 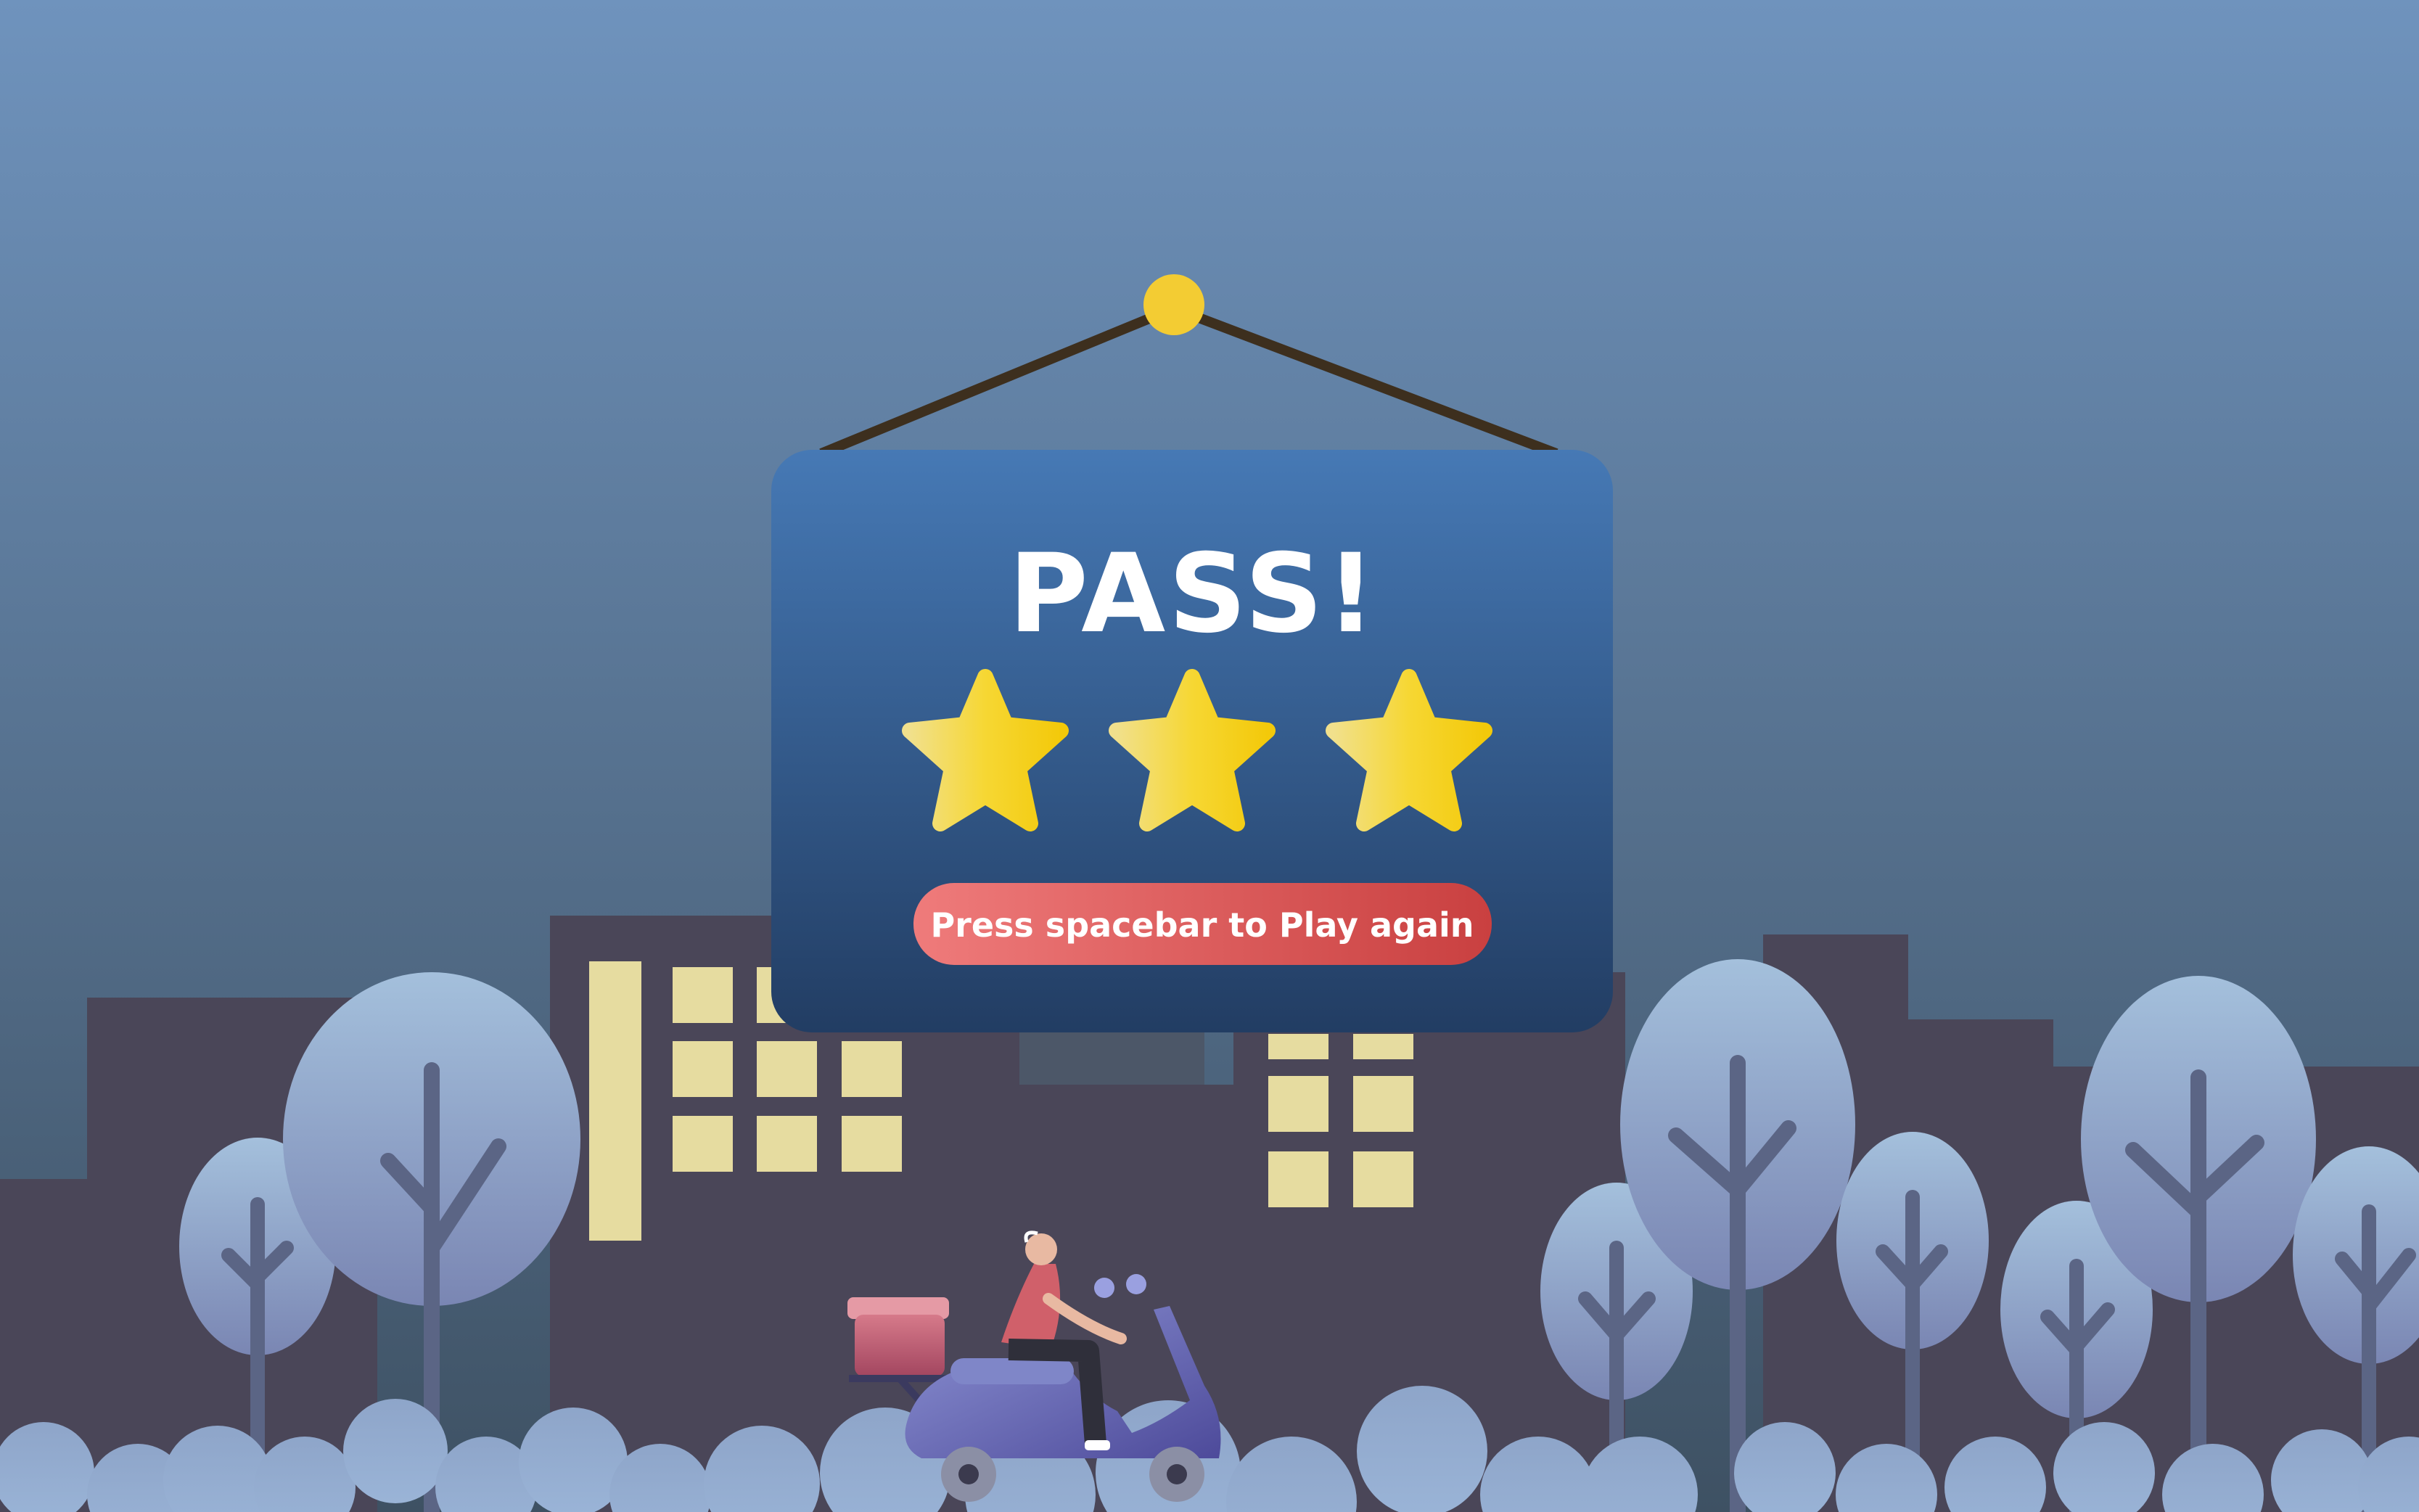 I want to click on play-again-button: Press spacebar to Play again, so click(x=1202, y=924).